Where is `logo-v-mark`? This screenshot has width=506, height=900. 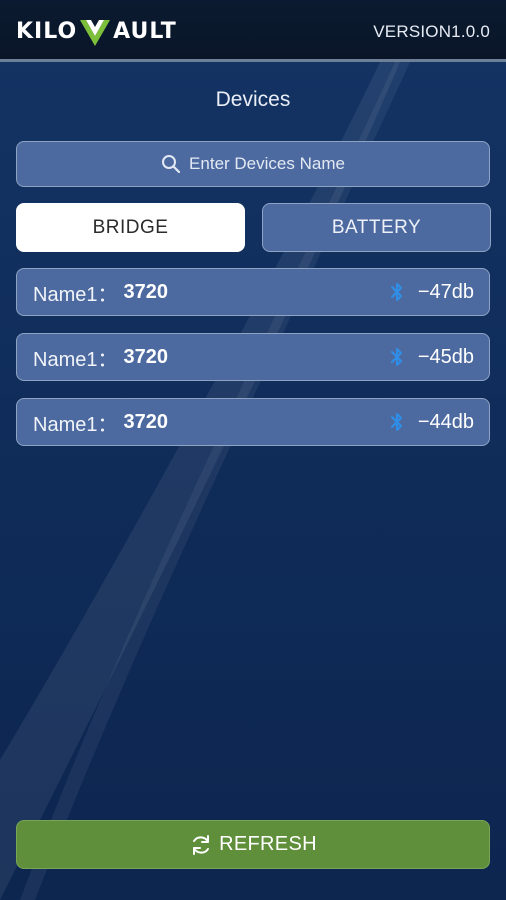
logo-v-mark is located at coordinates (95, 33).